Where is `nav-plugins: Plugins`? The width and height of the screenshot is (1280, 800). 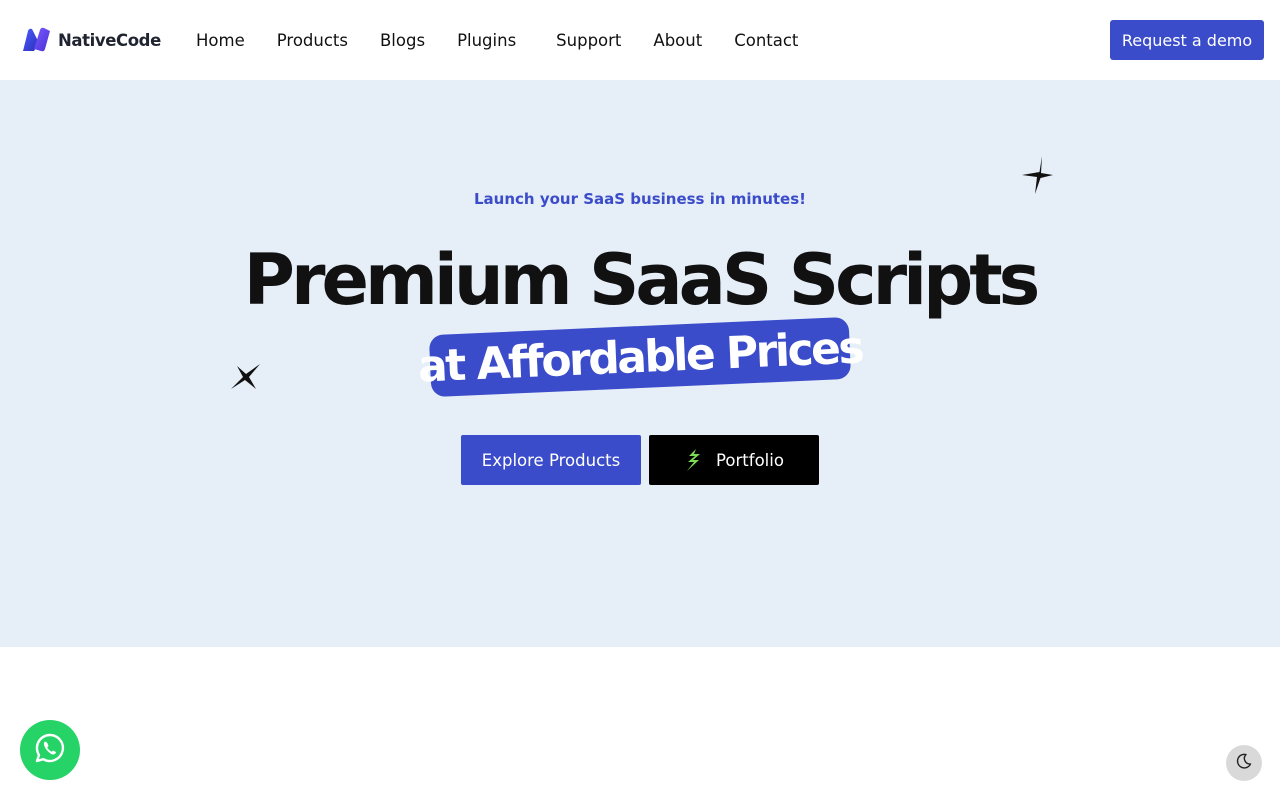
nav-plugins: Plugins is located at coordinates (486, 40).